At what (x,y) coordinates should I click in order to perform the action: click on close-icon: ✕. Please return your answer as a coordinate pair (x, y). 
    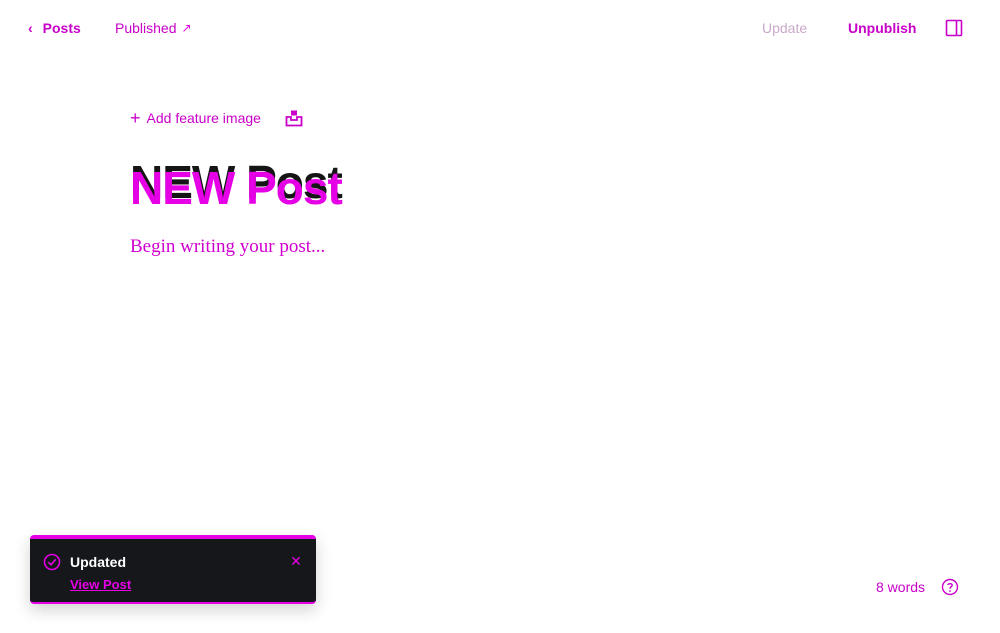
    Looking at the image, I should click on (296, 561).